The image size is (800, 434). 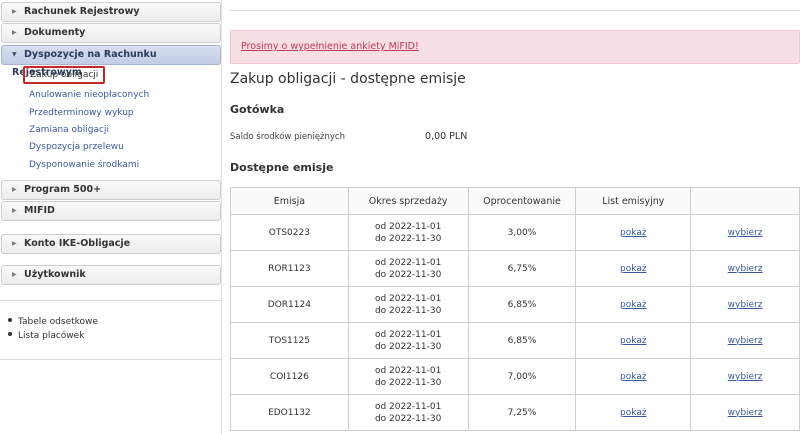 I want to click on cash-balance-label: Saldo środków pieniężnych, so click(x=287, y=137).